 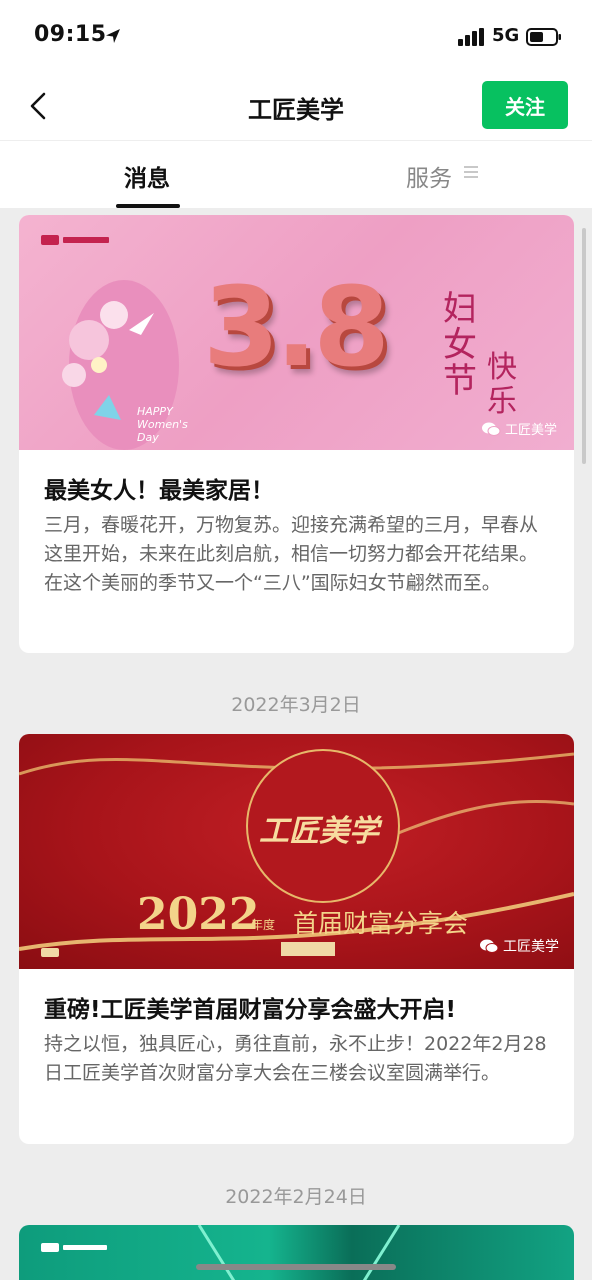 I want to click on tab-services: 服务, so click(x=429, y=176).